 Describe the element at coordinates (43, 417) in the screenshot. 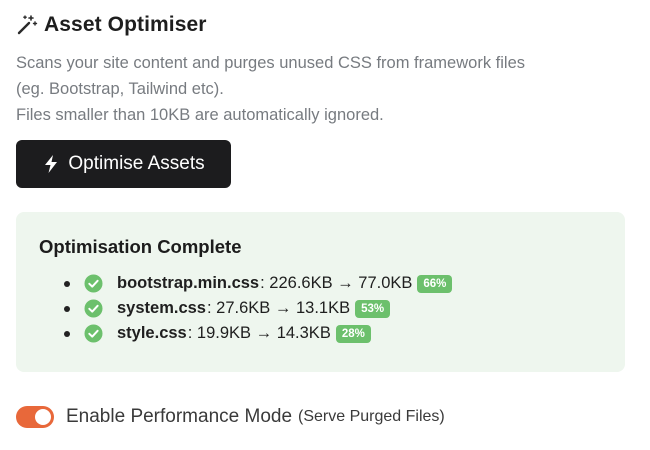

I see `toggle-knob` at that location.